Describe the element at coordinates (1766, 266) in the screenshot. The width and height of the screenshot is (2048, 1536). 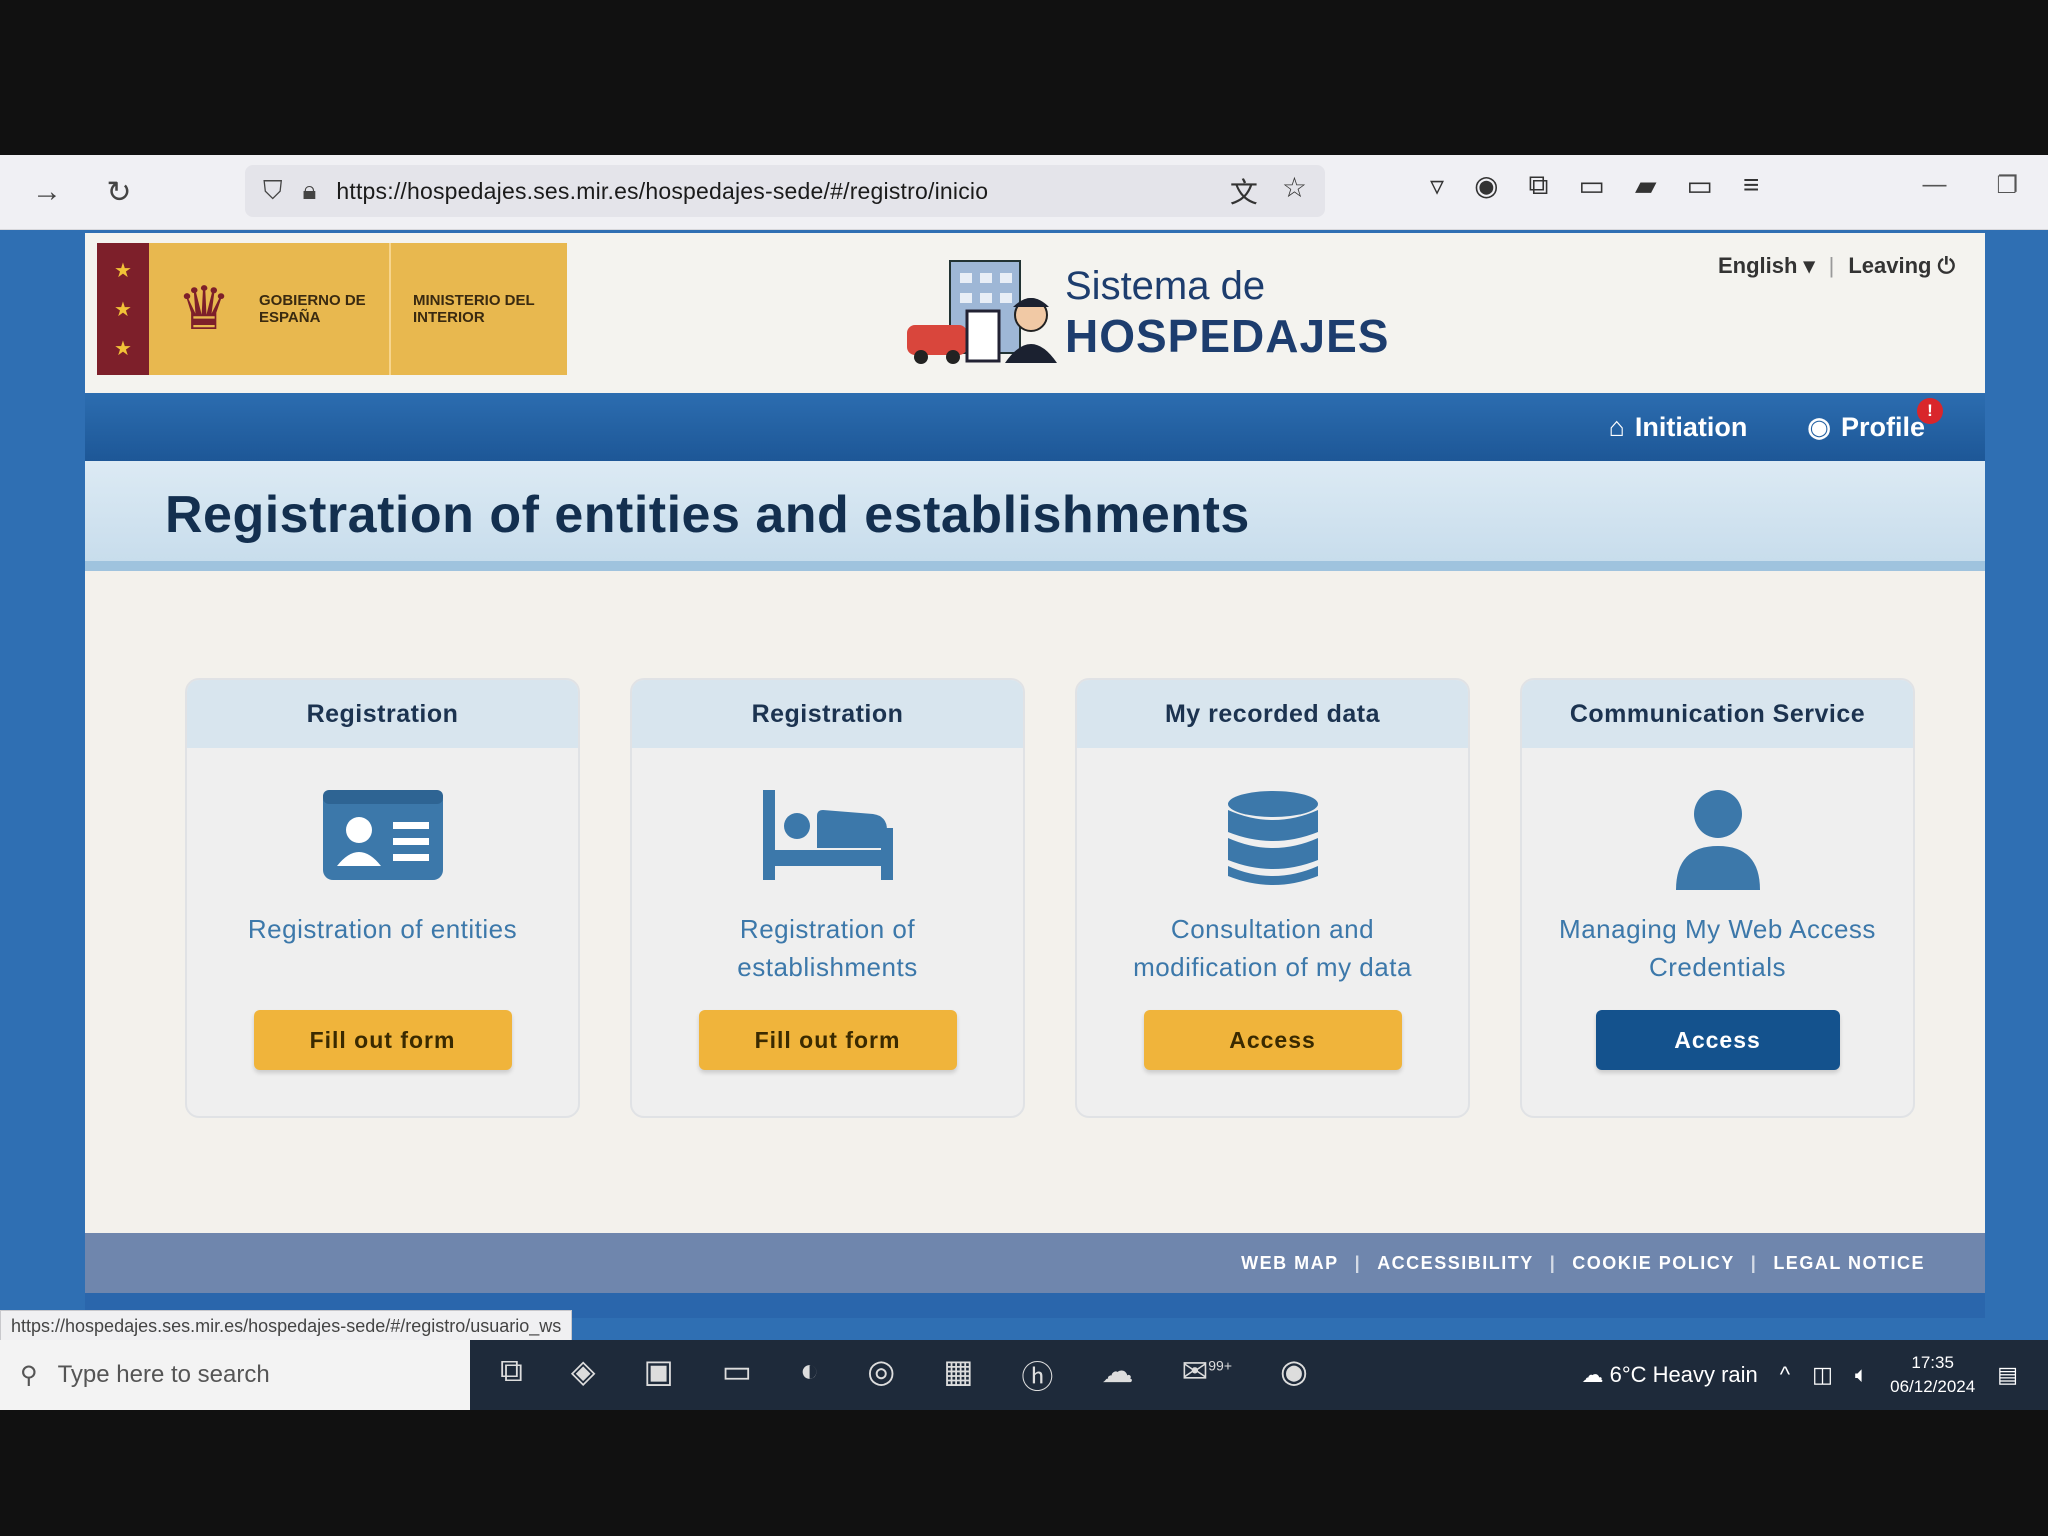
I see `language-selector: English ▾` at that location.